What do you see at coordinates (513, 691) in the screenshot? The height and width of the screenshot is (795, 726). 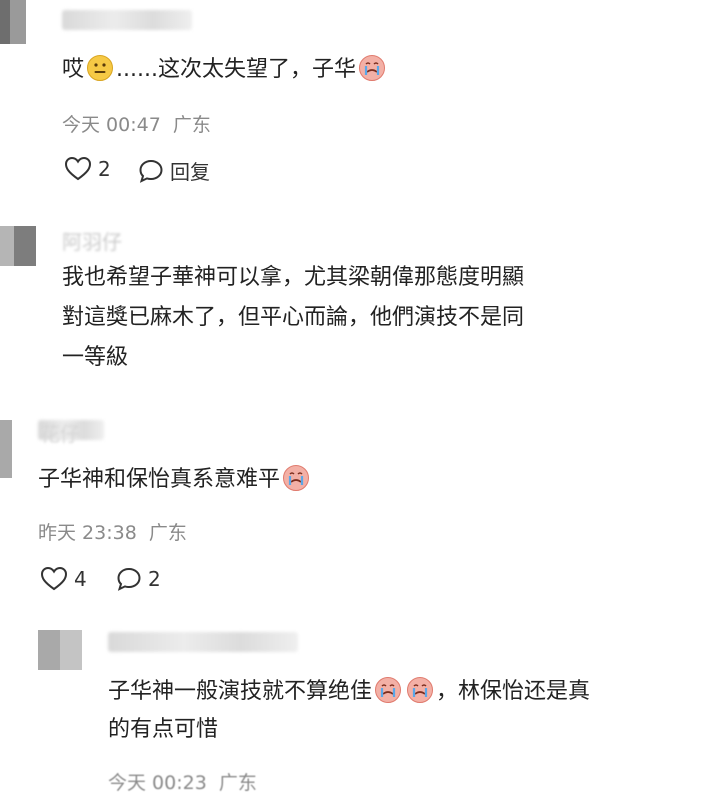 I see `comment-text-part: ，林保怡还是真` at bounding box center [513, 691].